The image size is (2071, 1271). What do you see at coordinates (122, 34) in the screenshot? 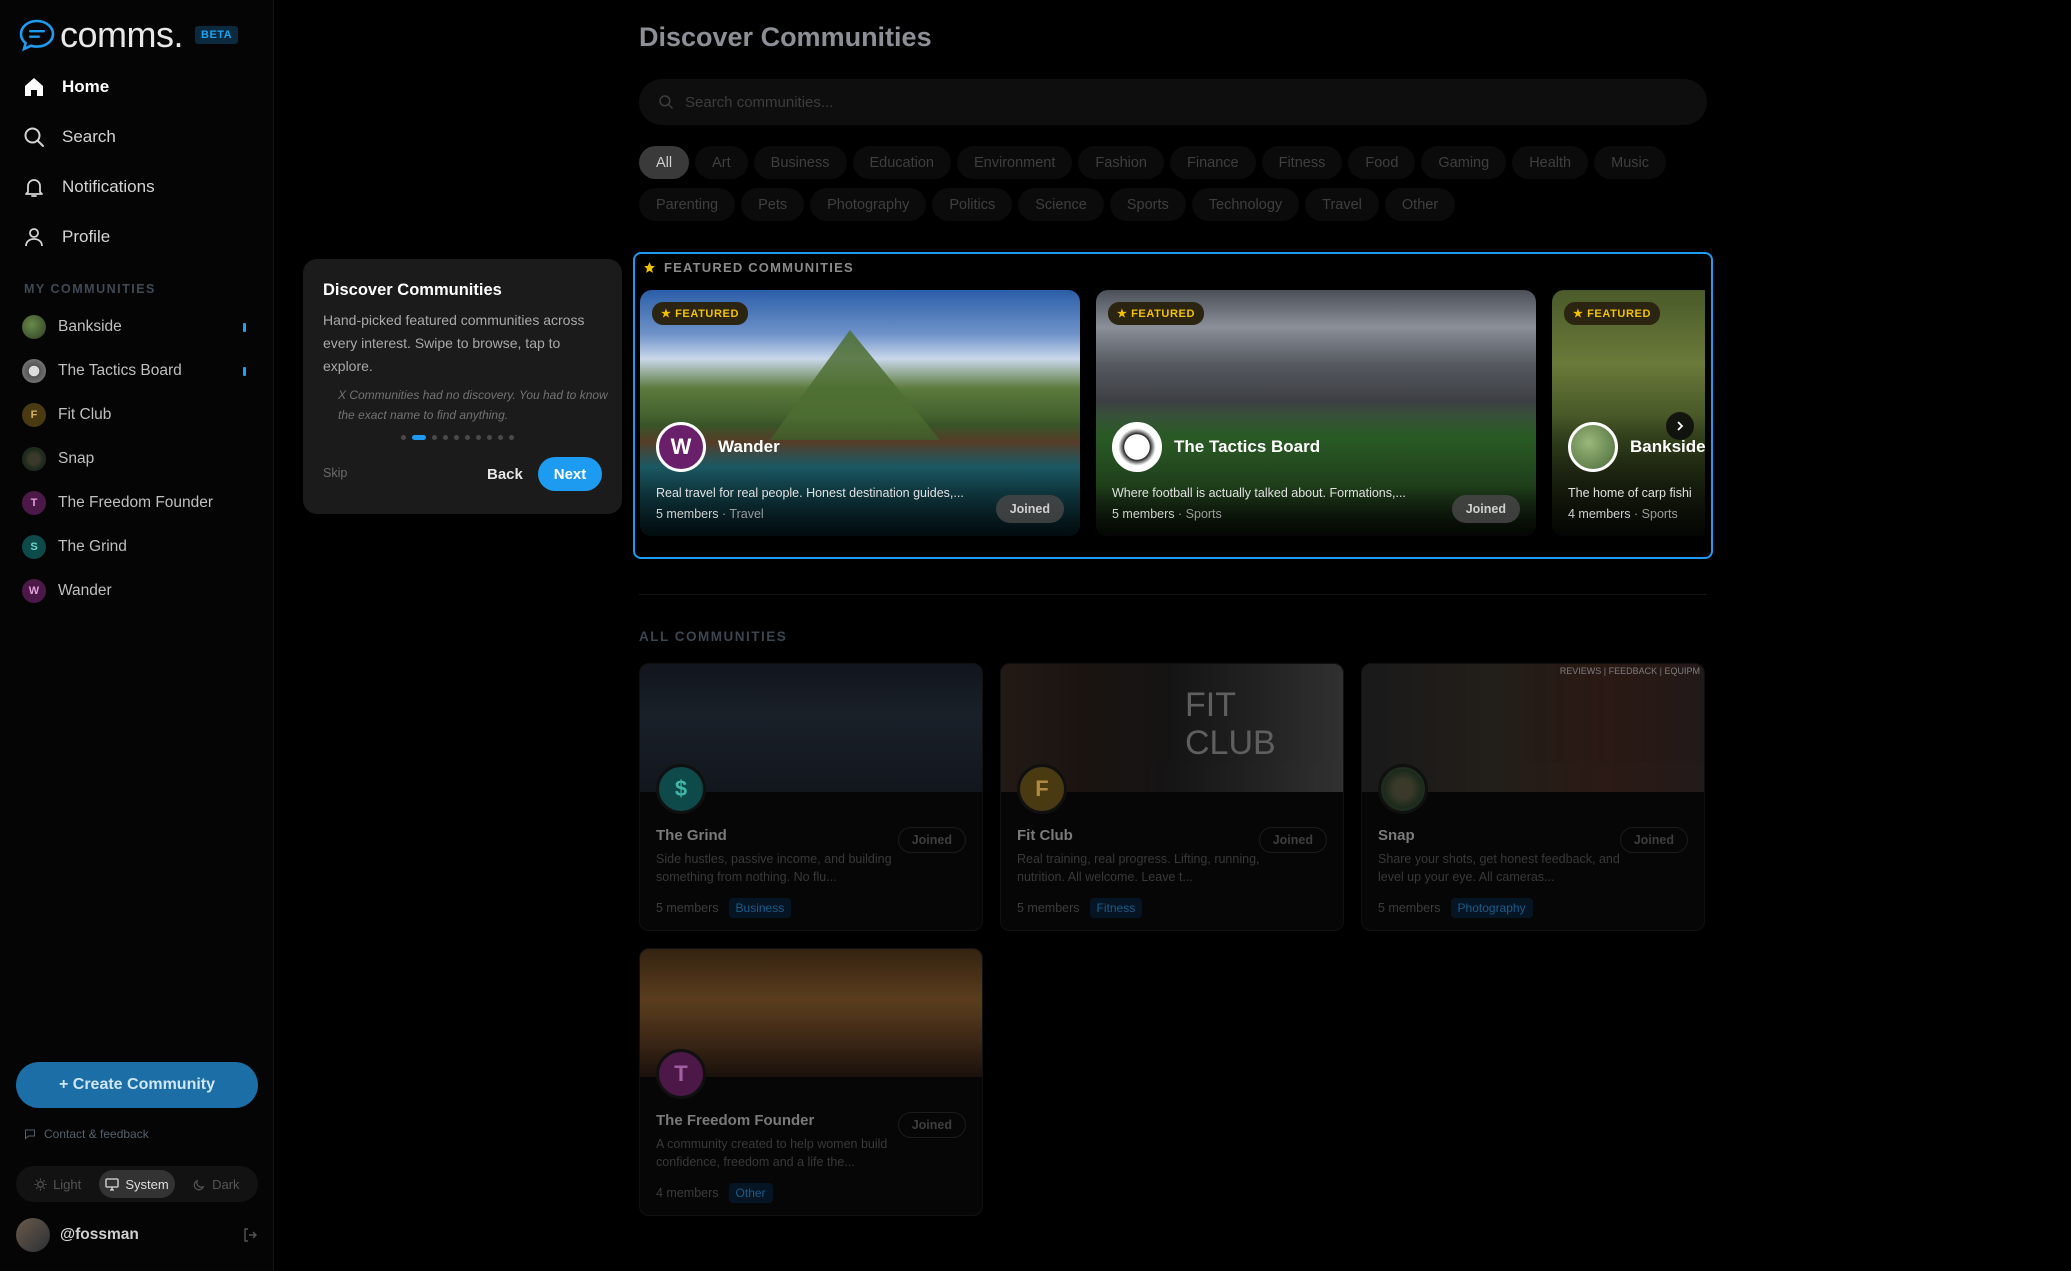
I see `logo-text: comms.` at bounding box center [122, 34].